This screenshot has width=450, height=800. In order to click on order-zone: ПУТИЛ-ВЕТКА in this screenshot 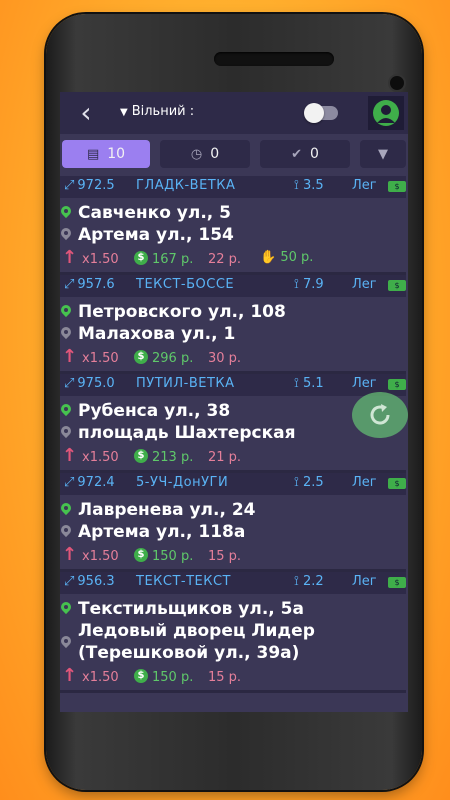, I will do `click(185, 383)`.